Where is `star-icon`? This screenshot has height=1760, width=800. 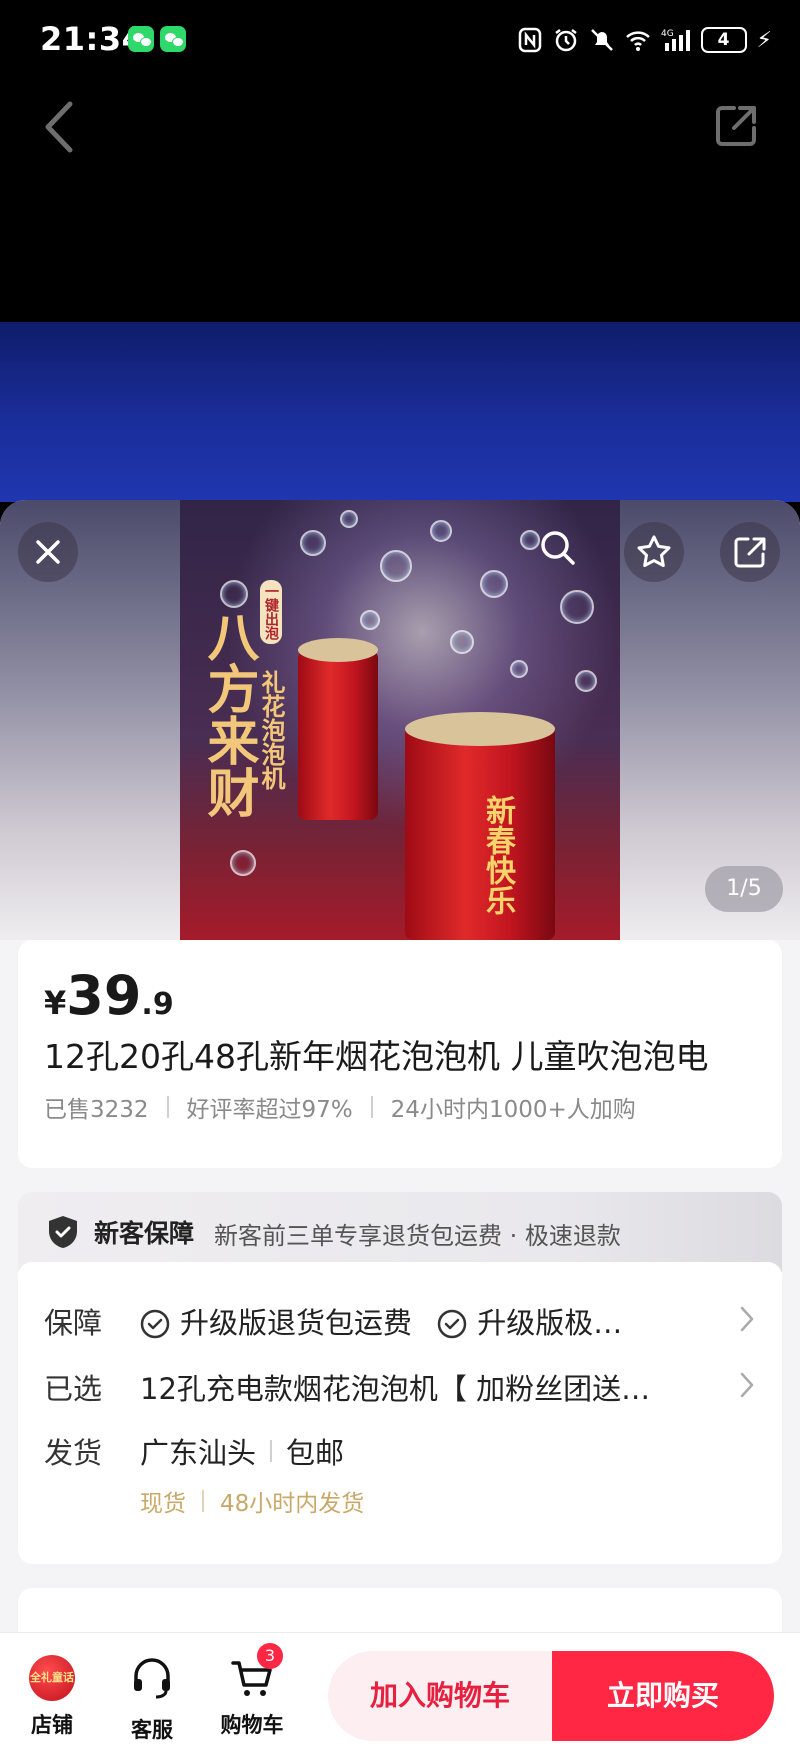
star-icon is located at coordinates (654, 551).